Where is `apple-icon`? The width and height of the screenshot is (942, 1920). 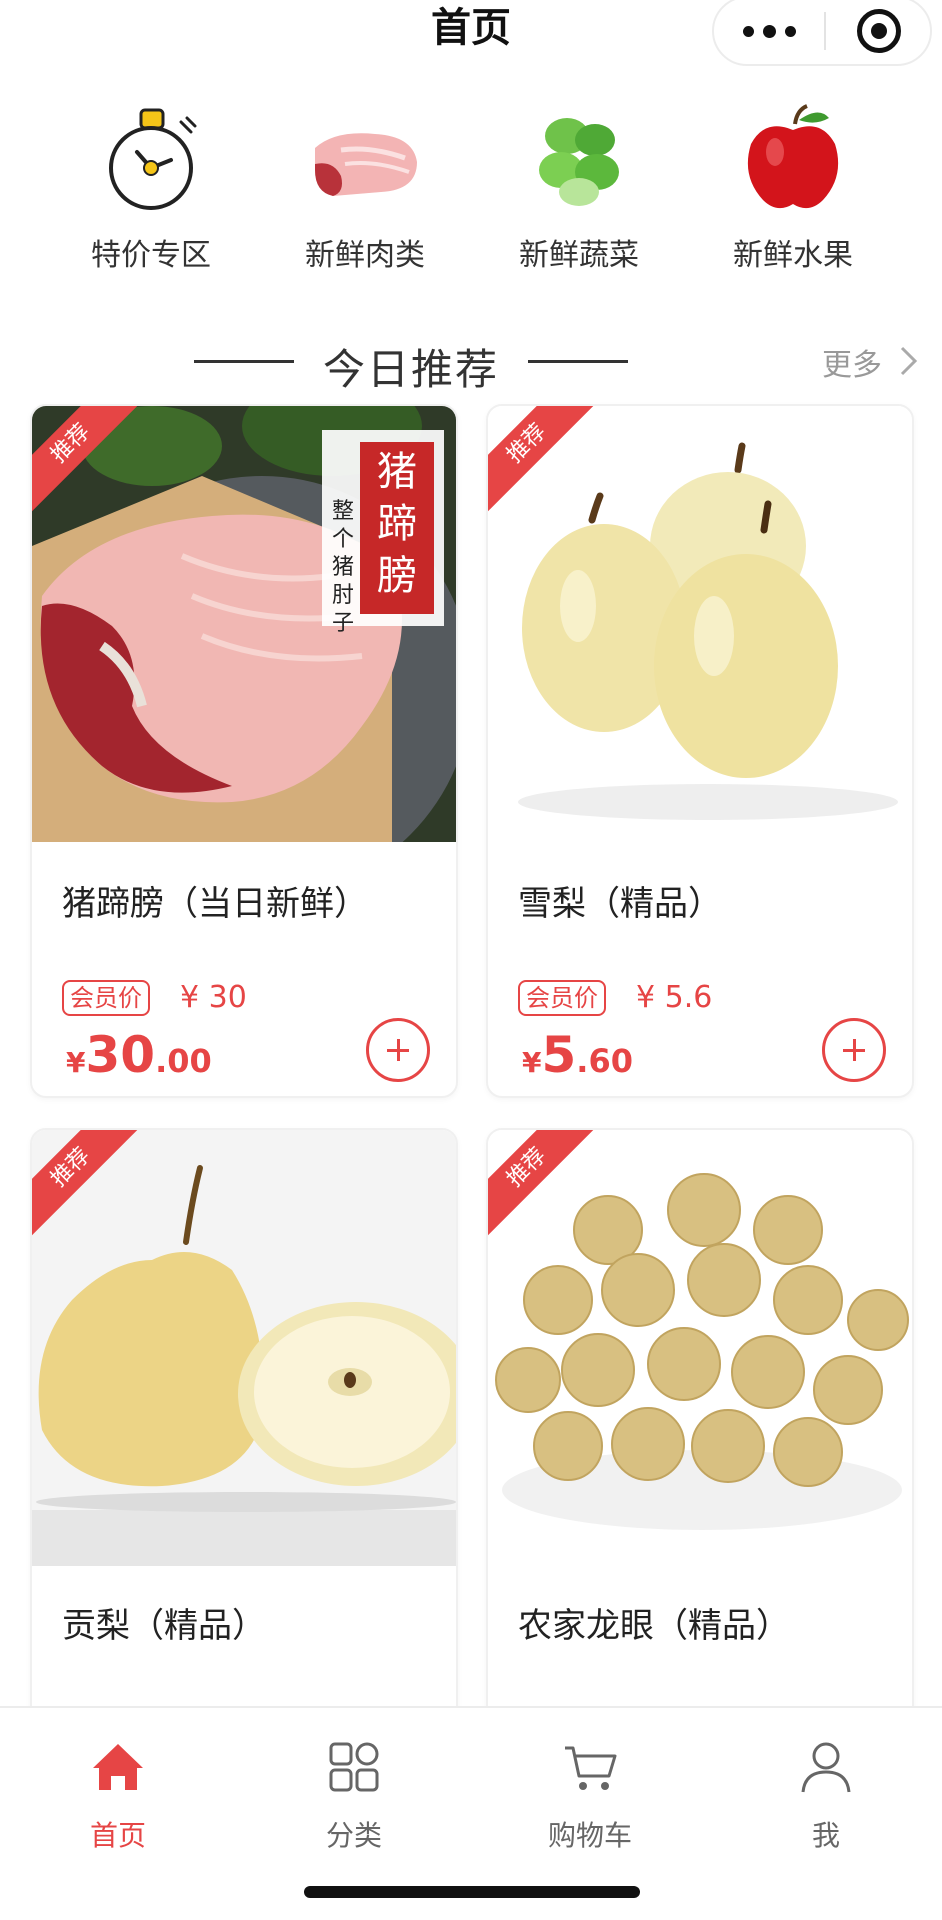 apple-icon is located at coordinates (793, 156).